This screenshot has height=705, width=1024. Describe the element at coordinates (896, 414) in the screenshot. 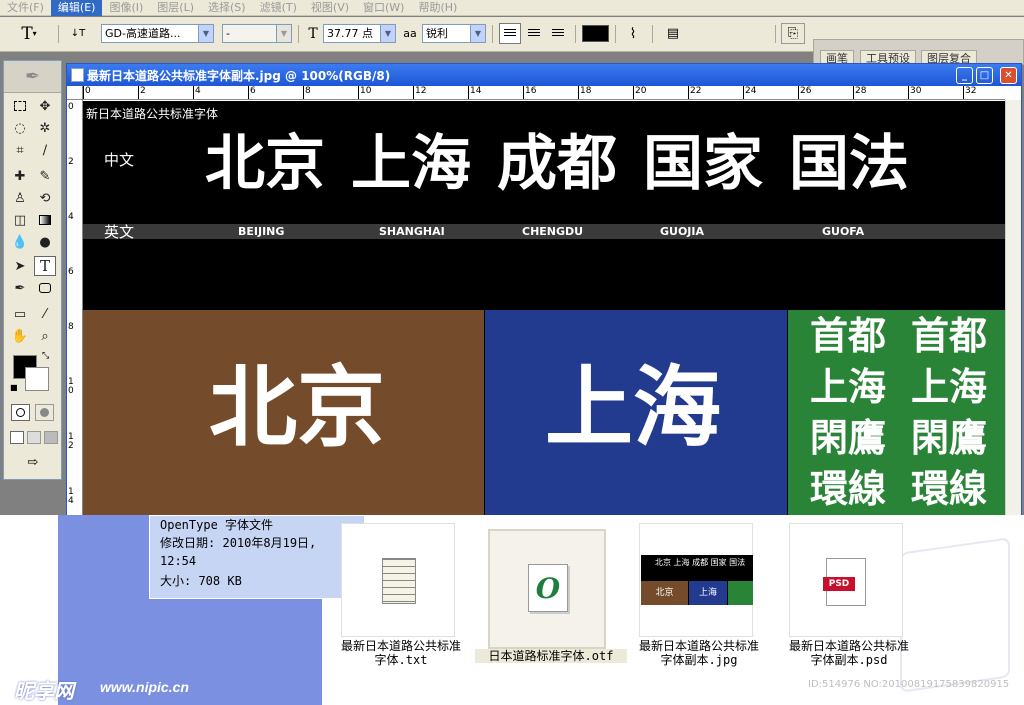

I see `sign-green-panel: 首都 首都 上海 上海 閑鷹 閑鷹 環線 環線` at that location.